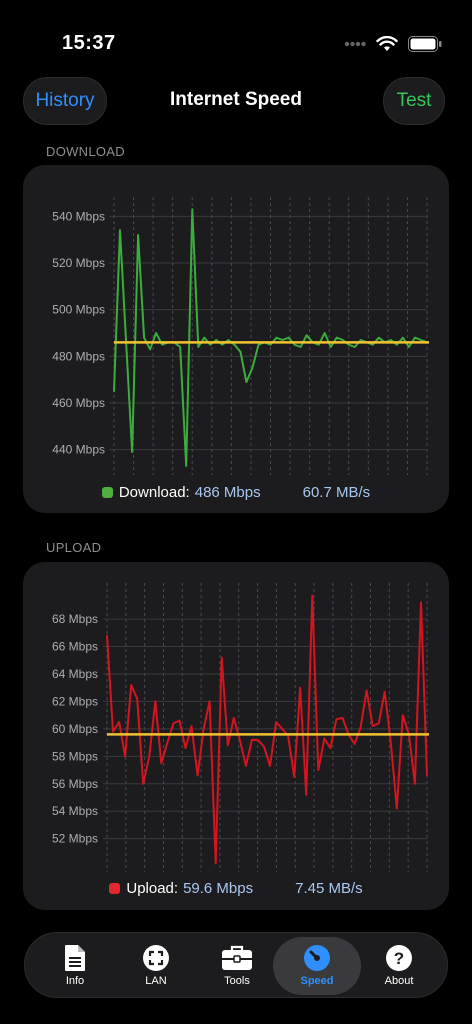 Image resolution: width=472 pixels, height=1024 pixels. Describe the element at coordinates (236, 102) in the screenshot. I see `nav-bar: History Internet Speed Test` at that location.